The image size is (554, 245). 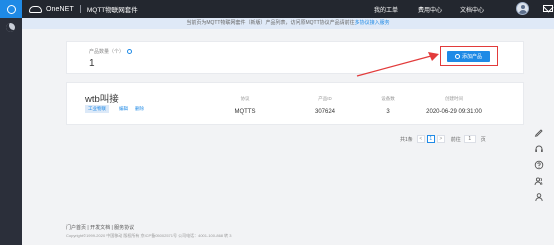 What do you see at coordinates (139, 109) in the screenshot?
I see `delete-link: 删除` at bounding box center [139, 109].